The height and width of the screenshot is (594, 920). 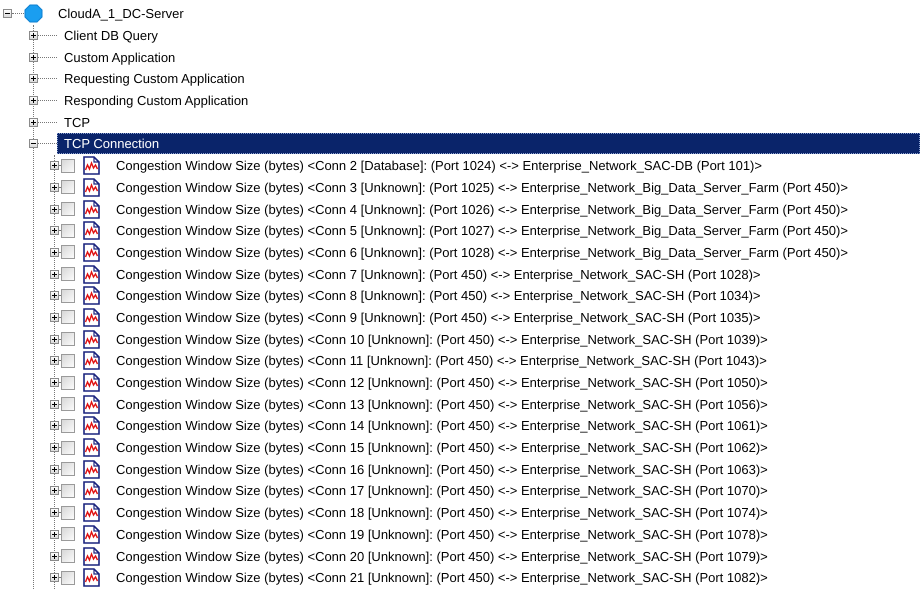 I want to click on tree-item-label: Requesting Custom Application, so click(x=154, y=79).